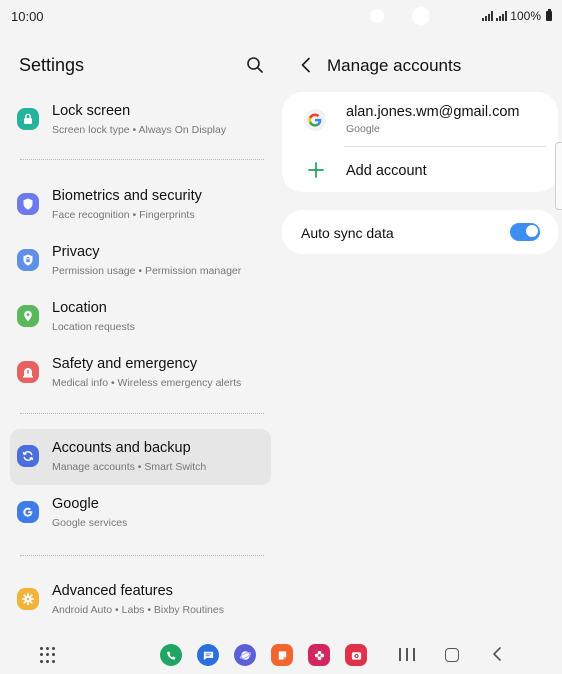 The height and width of the screenshot is (674, 562). What do you see at coordinates (28, 372) in the screenshot?
I see `emergency-icon` at bounding box center [28, 372].